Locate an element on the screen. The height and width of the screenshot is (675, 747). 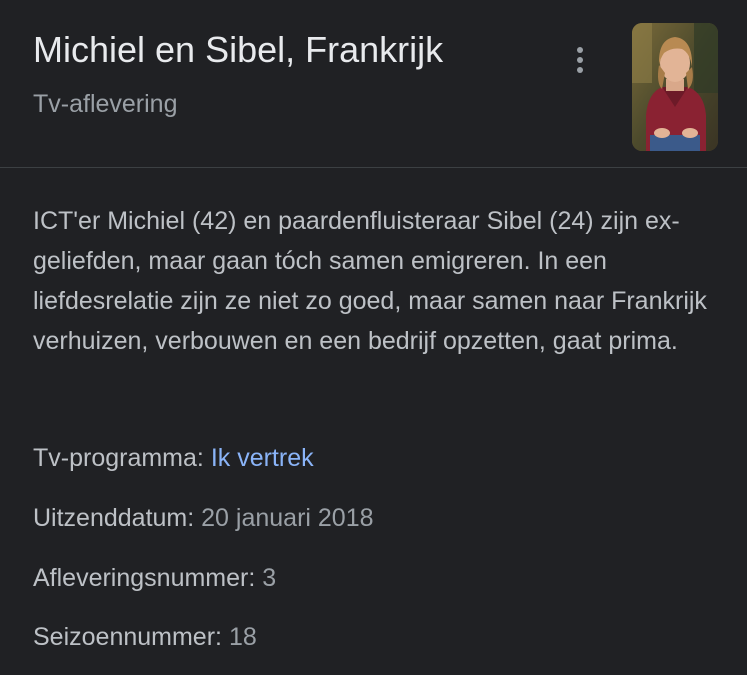
fact-episode: Afleveringsnummer: 3 is located at coordinates (154, 578).